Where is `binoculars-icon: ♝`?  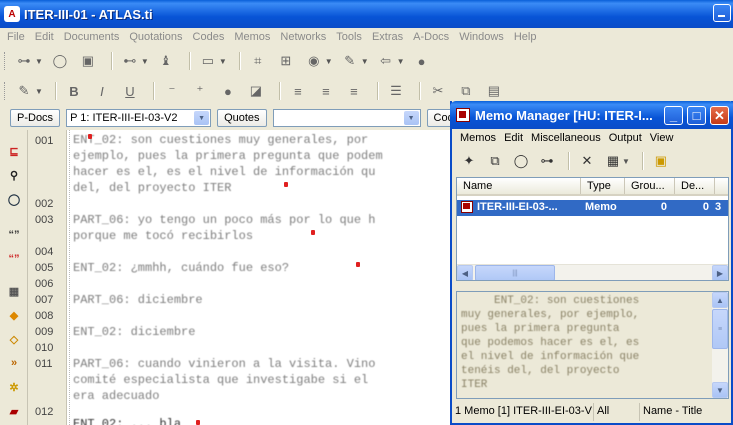
binoculars-icon: ♝ is located at coordinates (166, 61).